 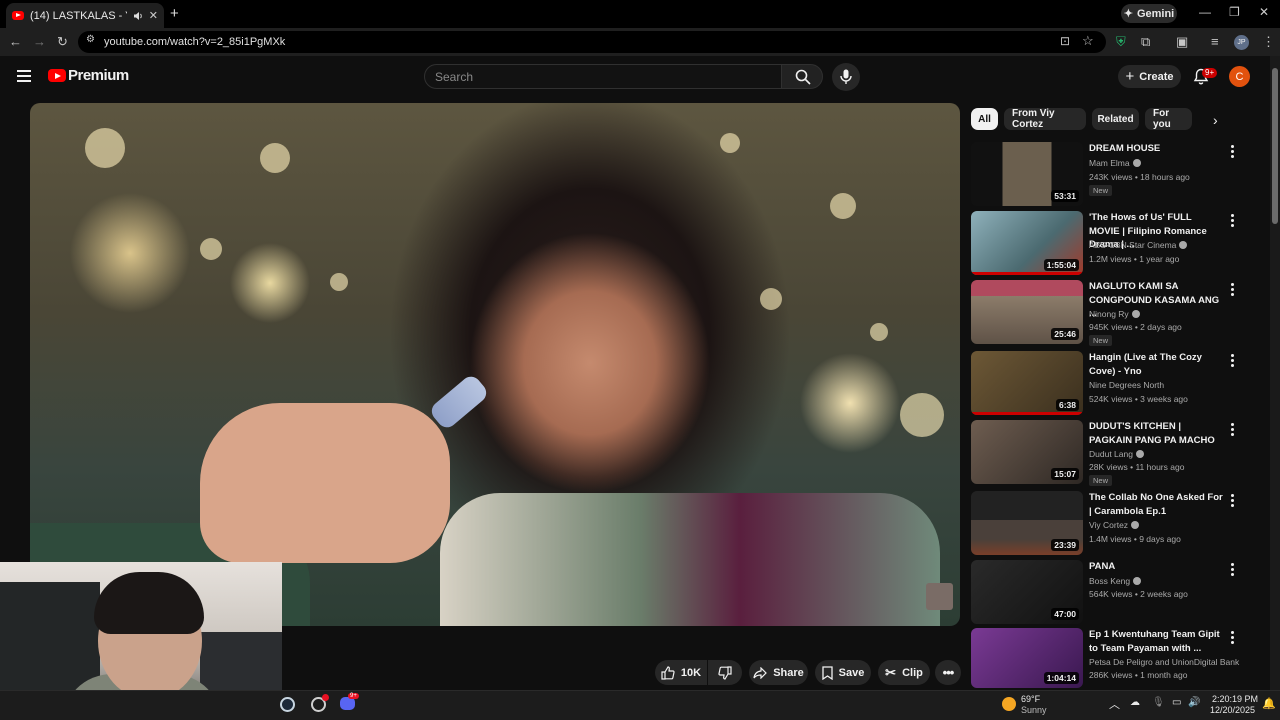 I want to click on video-thumbnail: 25:46, so click(x=1027, y=312).